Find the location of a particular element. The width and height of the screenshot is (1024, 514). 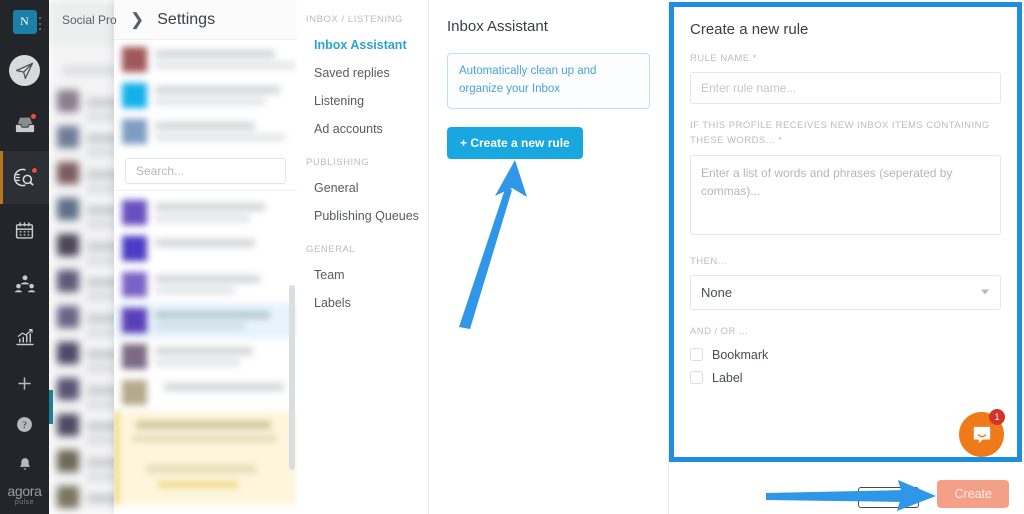

rail-item-add is located at coordinates (24, 384).